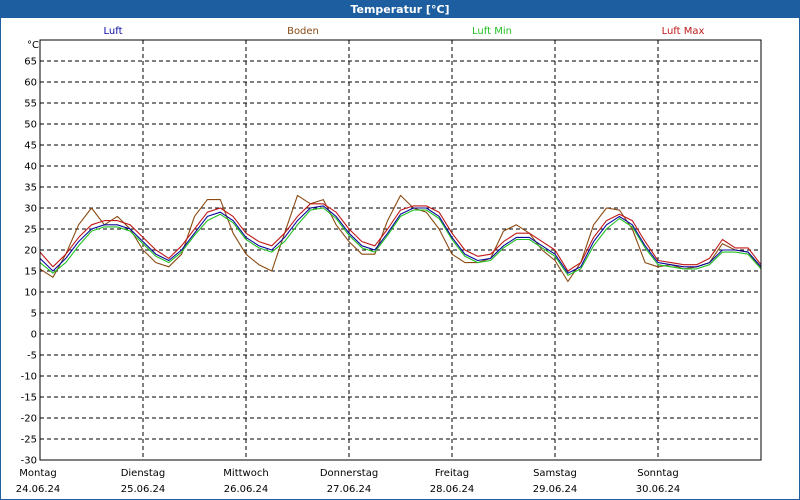 This screenshot has height=500, width=800. Describe the element at coordinates (143, 473) in the screenshot. I see `day-weekday-label: Dienstag` at that location.